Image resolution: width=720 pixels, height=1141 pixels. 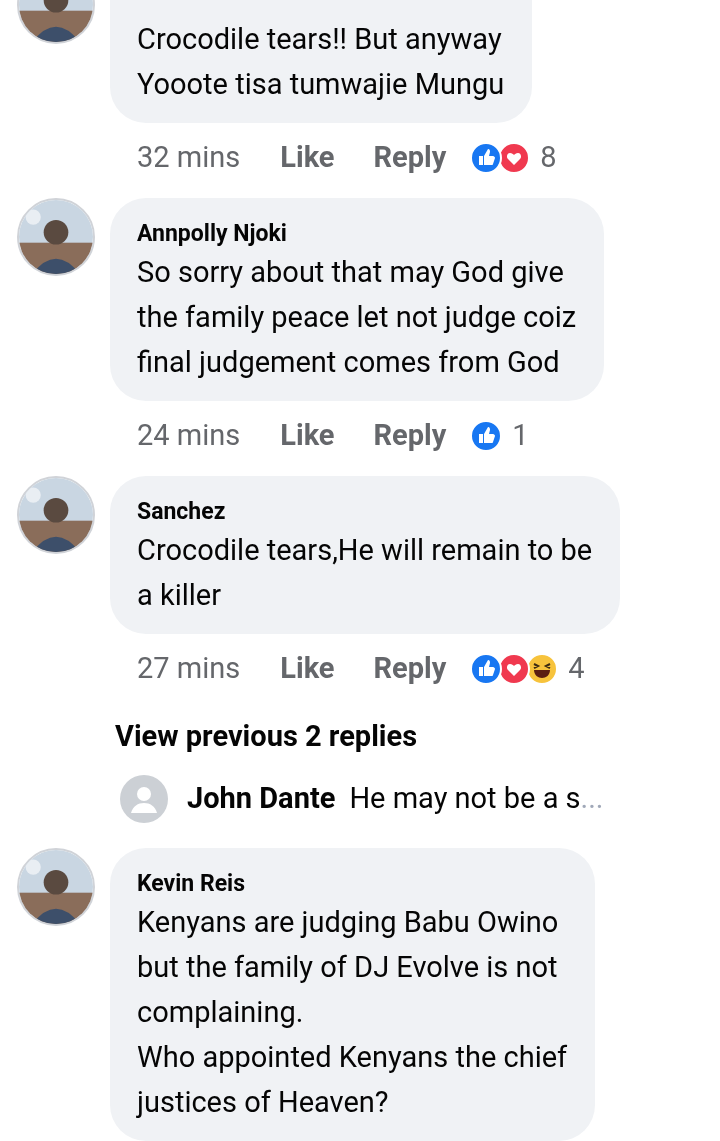 I want to click on commenter-name: Annpolly Njoki, so click(x=357, y=234).